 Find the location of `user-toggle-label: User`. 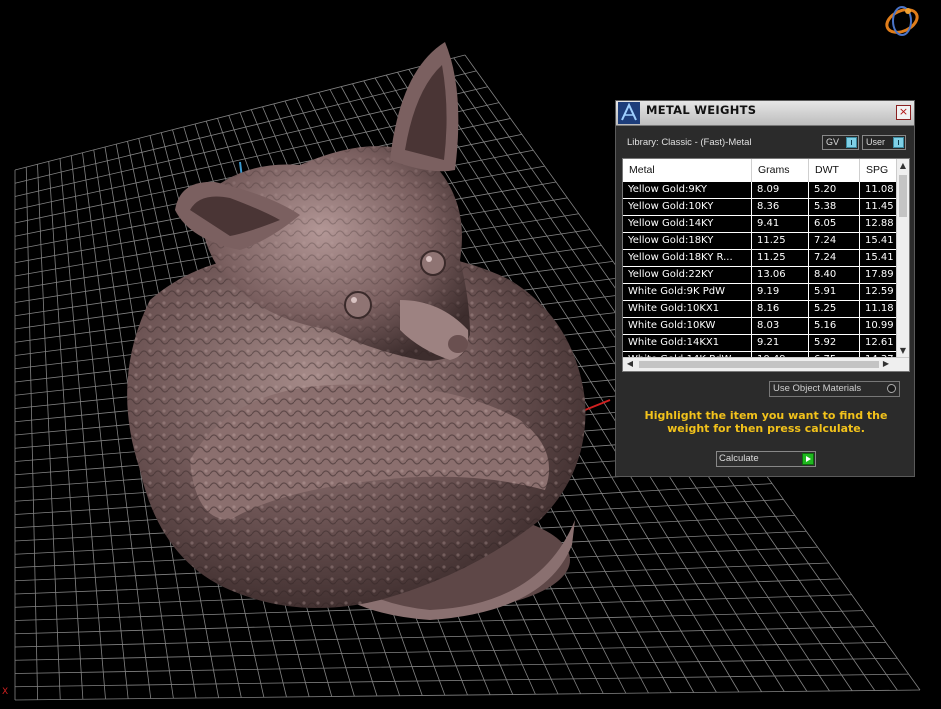

user-toggle-label: User is located at coordinates (876, 142).